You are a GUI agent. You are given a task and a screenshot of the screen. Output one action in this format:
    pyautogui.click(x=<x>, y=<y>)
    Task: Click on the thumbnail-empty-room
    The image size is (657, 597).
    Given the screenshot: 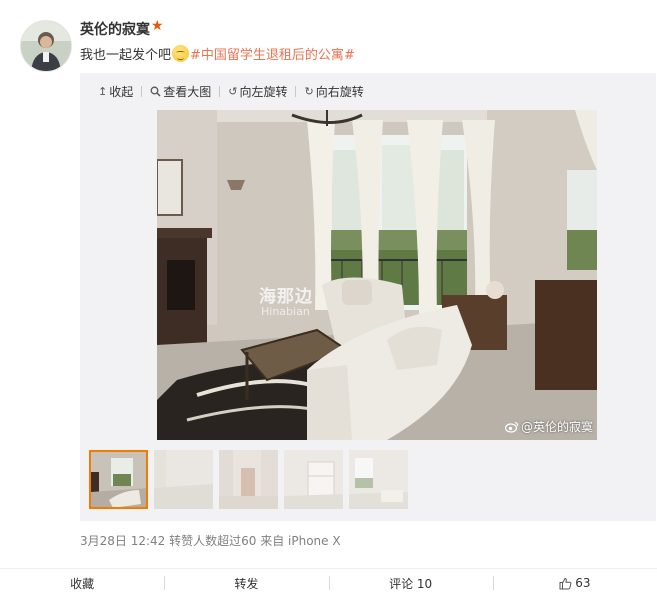 What is the action you would take?
    pyautogui.click(x=183, y=479)
    